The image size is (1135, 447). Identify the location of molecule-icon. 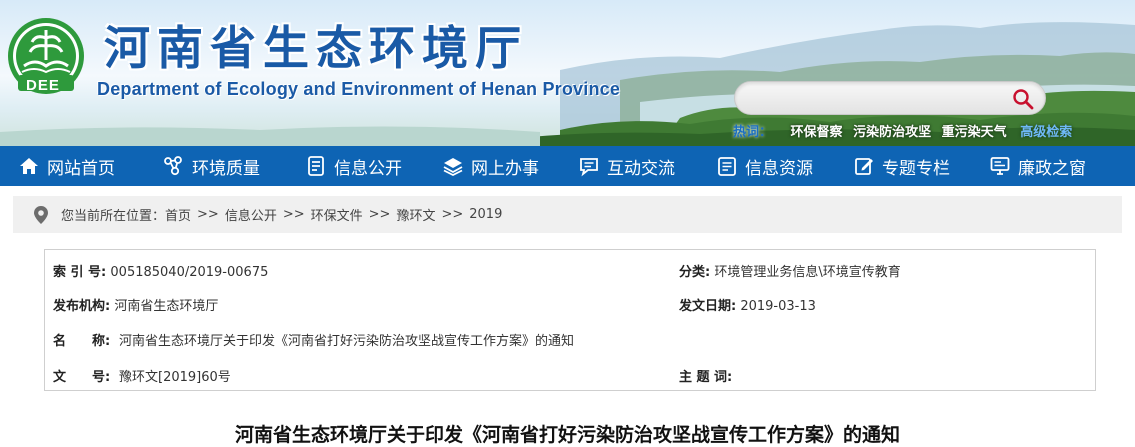
(173, 166).